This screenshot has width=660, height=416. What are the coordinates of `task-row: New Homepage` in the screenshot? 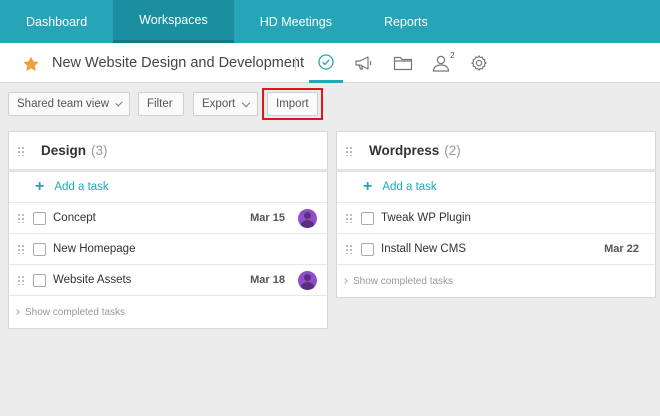 It's located at (168, 249).